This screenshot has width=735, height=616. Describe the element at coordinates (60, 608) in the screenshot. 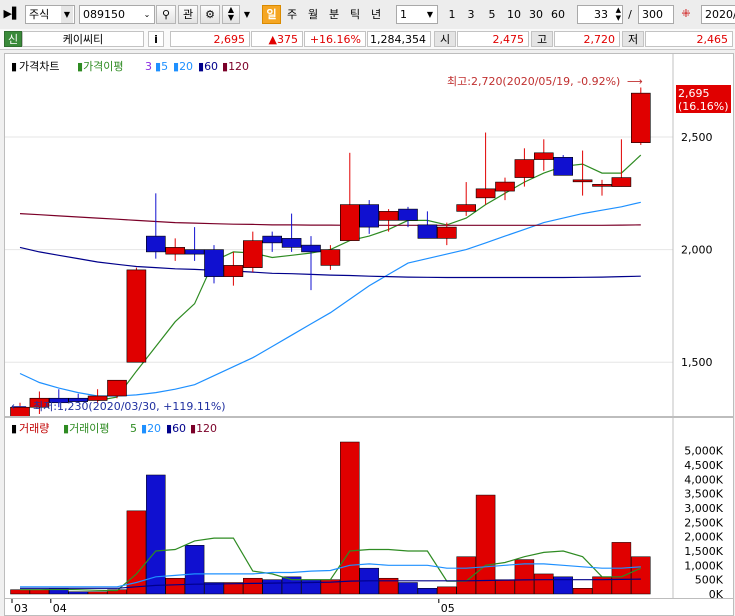

I see `date-label: 04` at that location.